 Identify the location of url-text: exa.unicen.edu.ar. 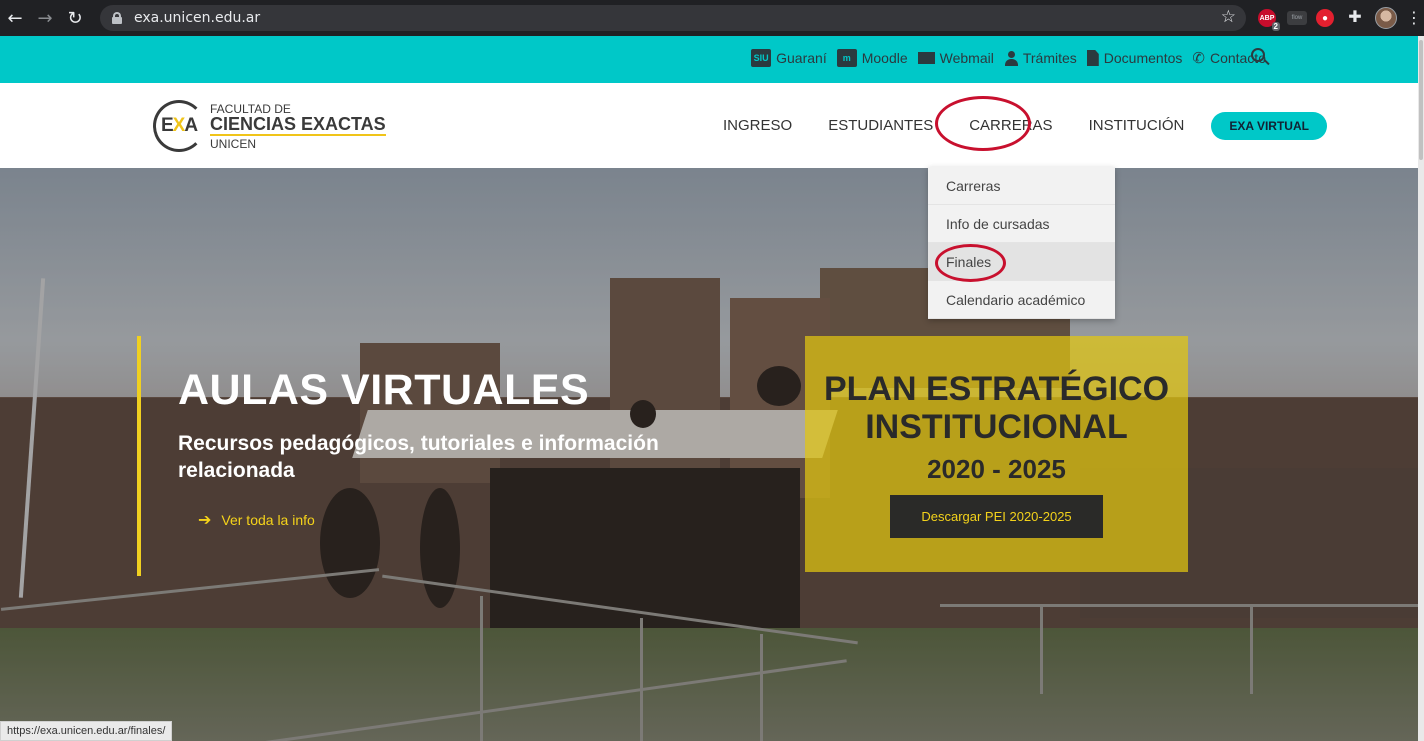
(197, 18).